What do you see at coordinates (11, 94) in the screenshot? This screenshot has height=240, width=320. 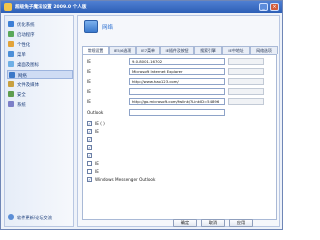 I see `security-icon` at bounding box center [11, 94].